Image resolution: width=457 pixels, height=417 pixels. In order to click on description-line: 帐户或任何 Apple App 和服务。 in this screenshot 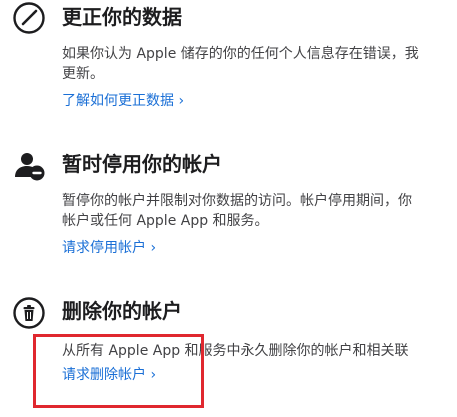, I will do `click(165, 221)`.